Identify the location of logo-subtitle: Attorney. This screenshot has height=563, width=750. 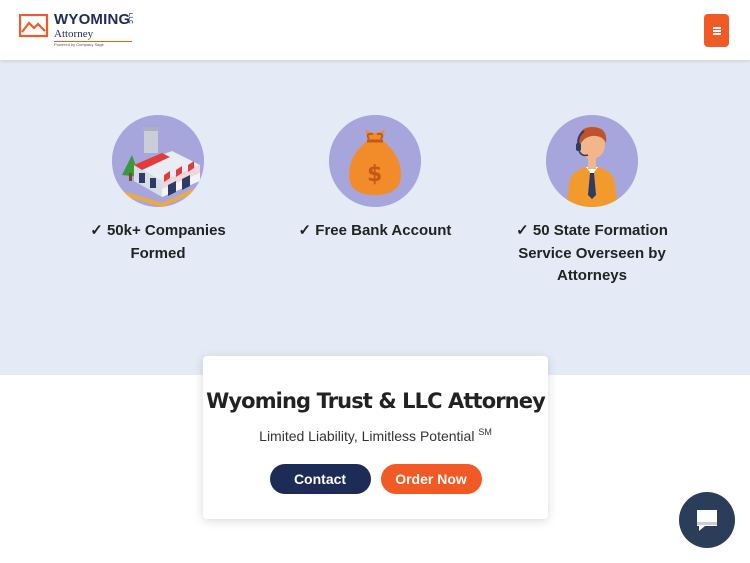
(74, 34).